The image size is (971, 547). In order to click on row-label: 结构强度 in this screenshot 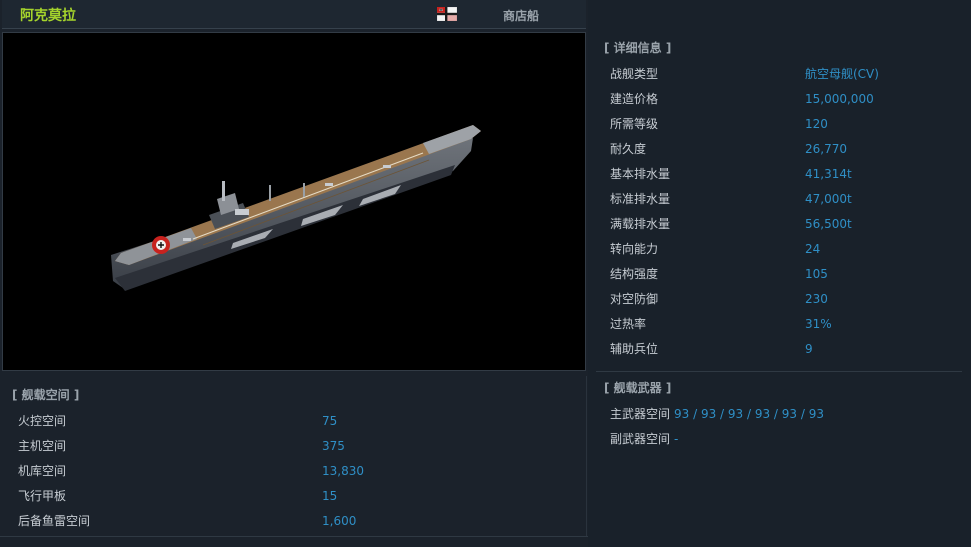, I will do `click(634, 274)`.